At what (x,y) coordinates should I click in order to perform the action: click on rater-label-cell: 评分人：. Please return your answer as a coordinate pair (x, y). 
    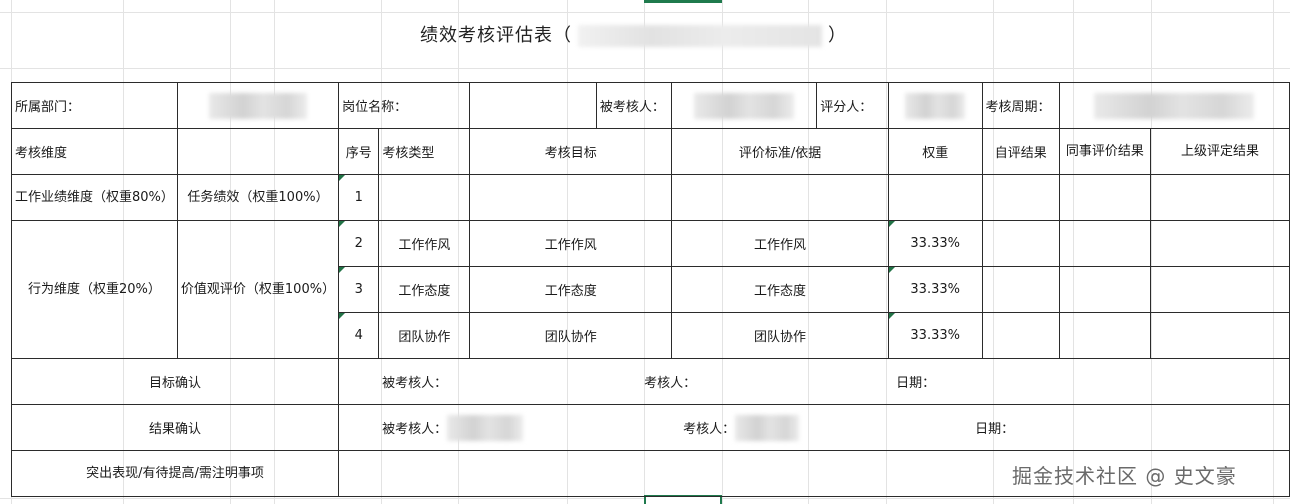
    Looking at the image, I should click on (852, 105).